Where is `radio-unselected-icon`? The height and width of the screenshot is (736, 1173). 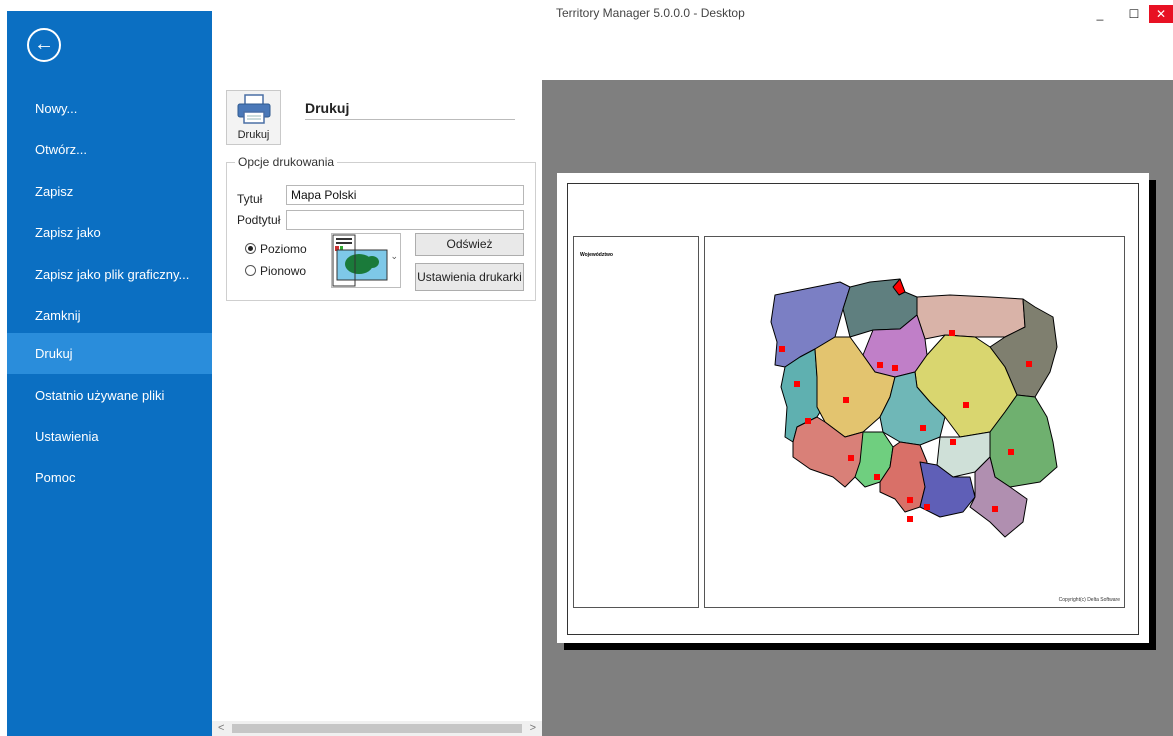 radio-unselected-icon is located at coordinates (250, 270).